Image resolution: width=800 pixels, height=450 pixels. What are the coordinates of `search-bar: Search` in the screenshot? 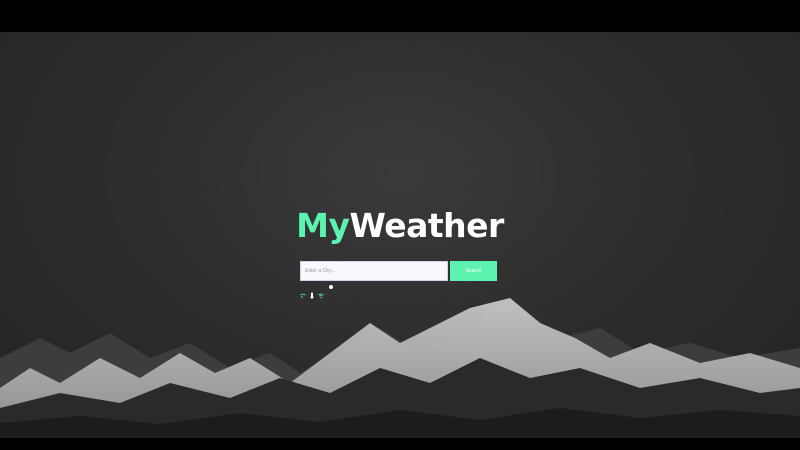 It's located at (398, 271).